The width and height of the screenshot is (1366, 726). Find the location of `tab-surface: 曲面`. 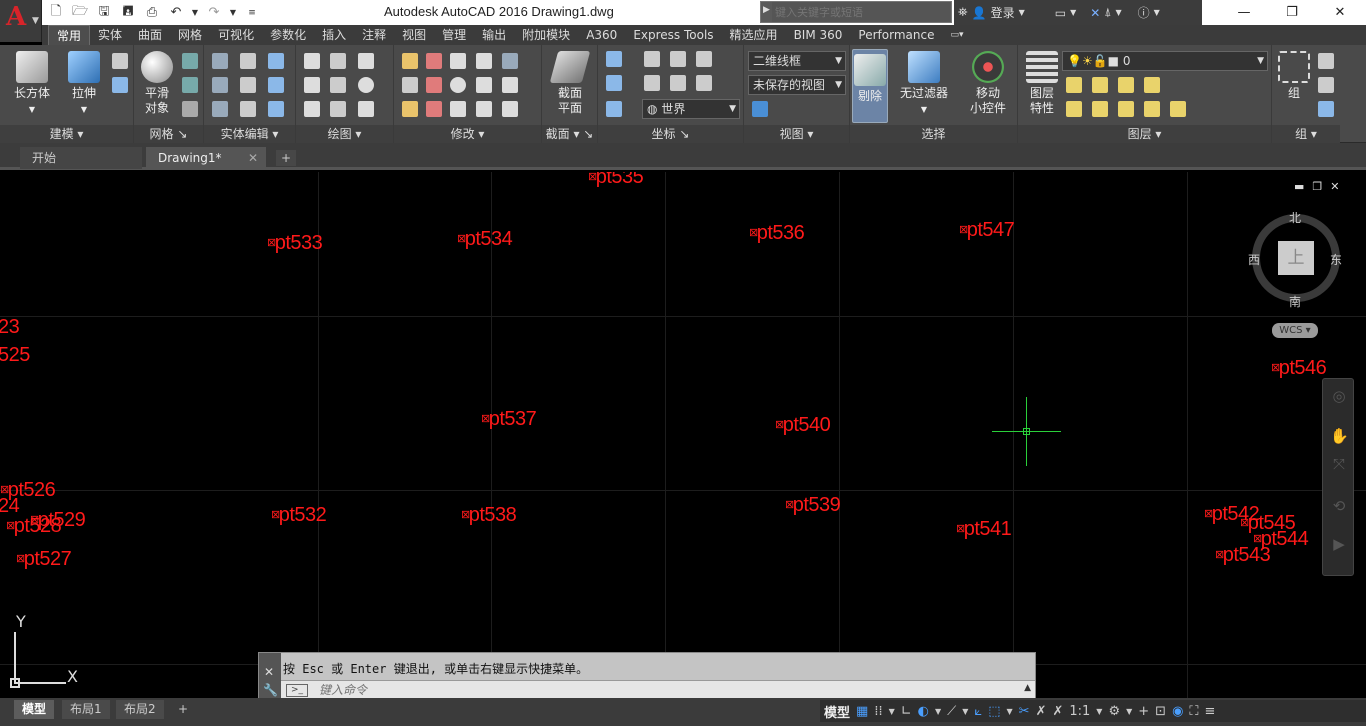

tab-surface: 曲面 is located at coordinates (150, 35).